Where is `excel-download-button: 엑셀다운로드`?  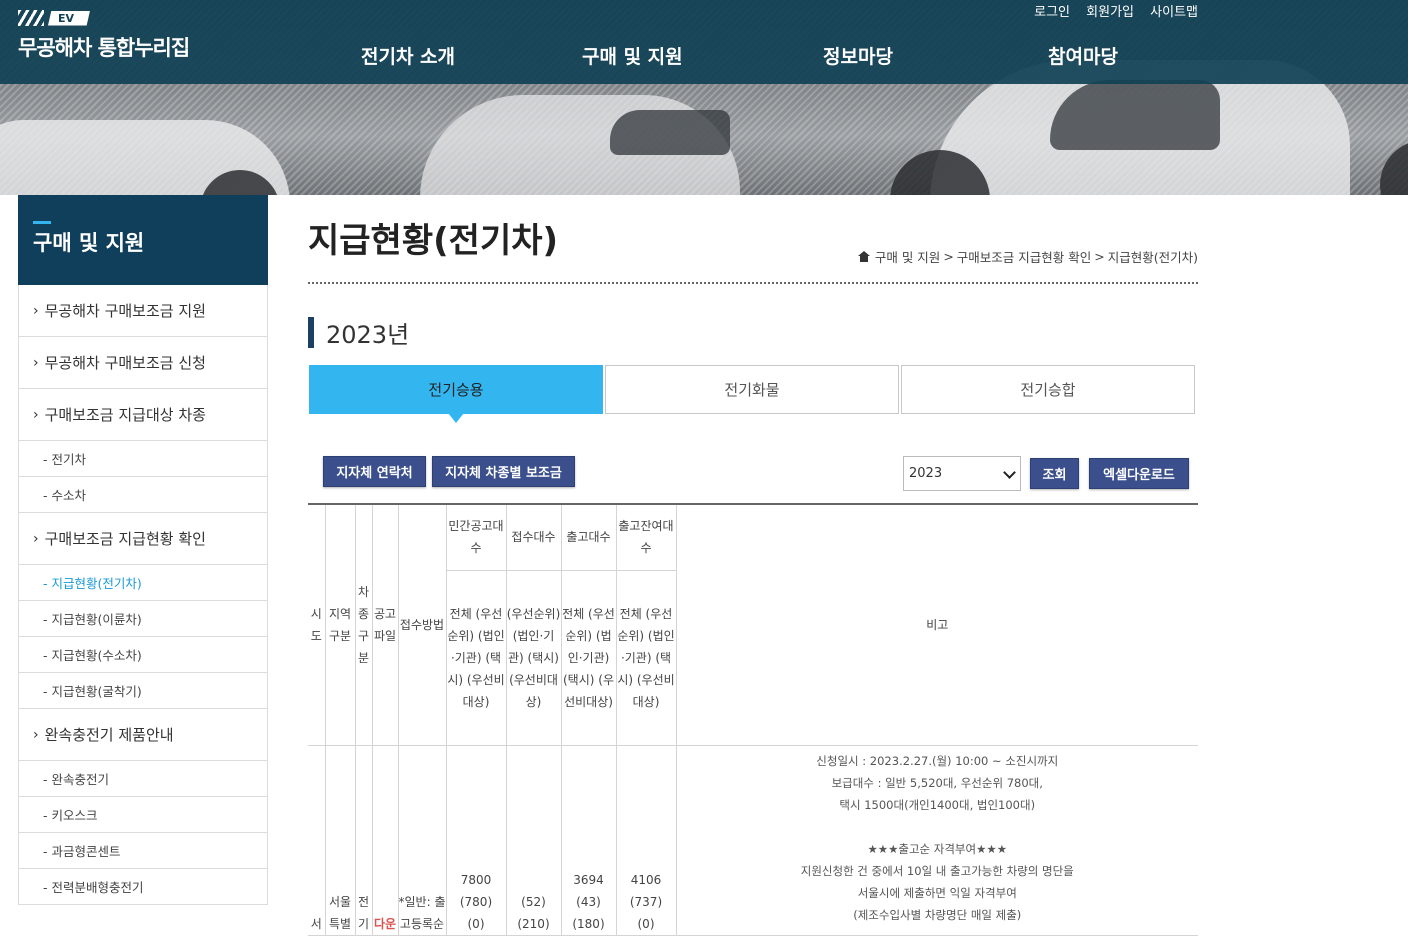 excel-download-button: 엑셀다운로드 is located at coordinates (1139, 473).